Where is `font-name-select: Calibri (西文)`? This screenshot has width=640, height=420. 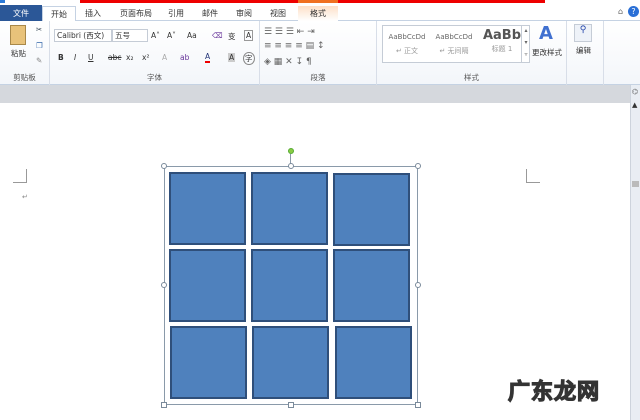 font-name-select: Calibri (西文) is located at coordinates (83, 35).